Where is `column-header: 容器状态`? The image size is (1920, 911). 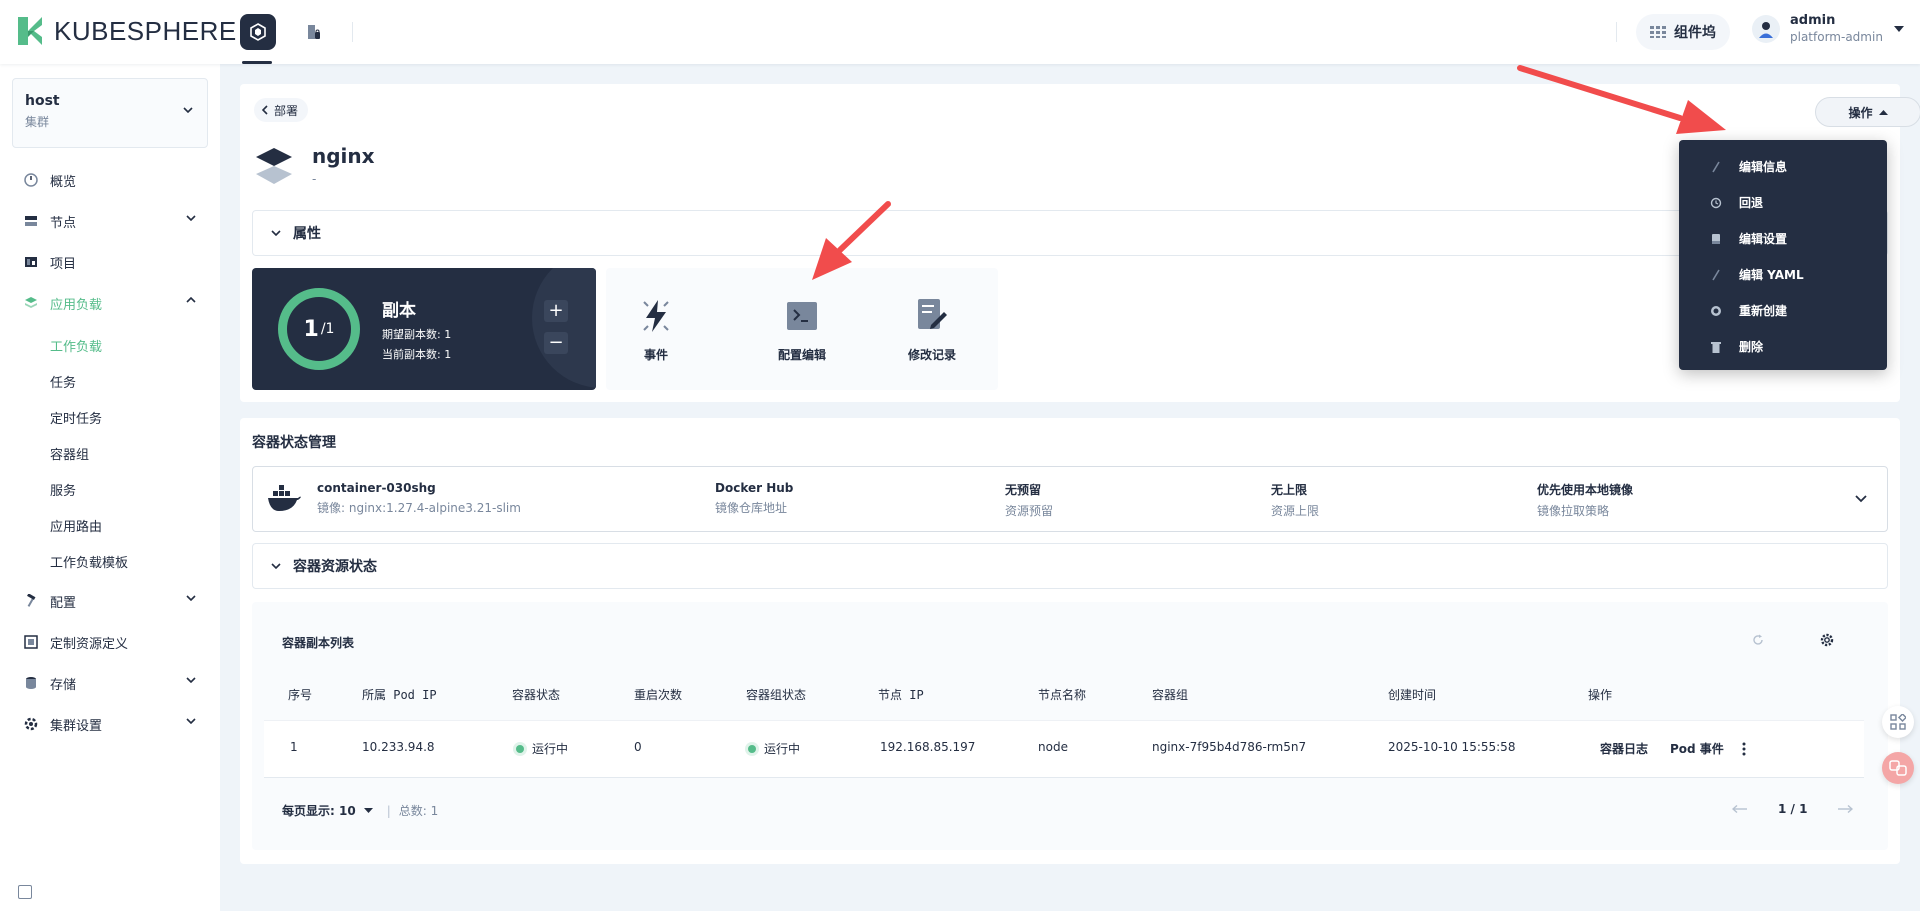
column-header: 容器状态 is located at coordinates (536, 695).